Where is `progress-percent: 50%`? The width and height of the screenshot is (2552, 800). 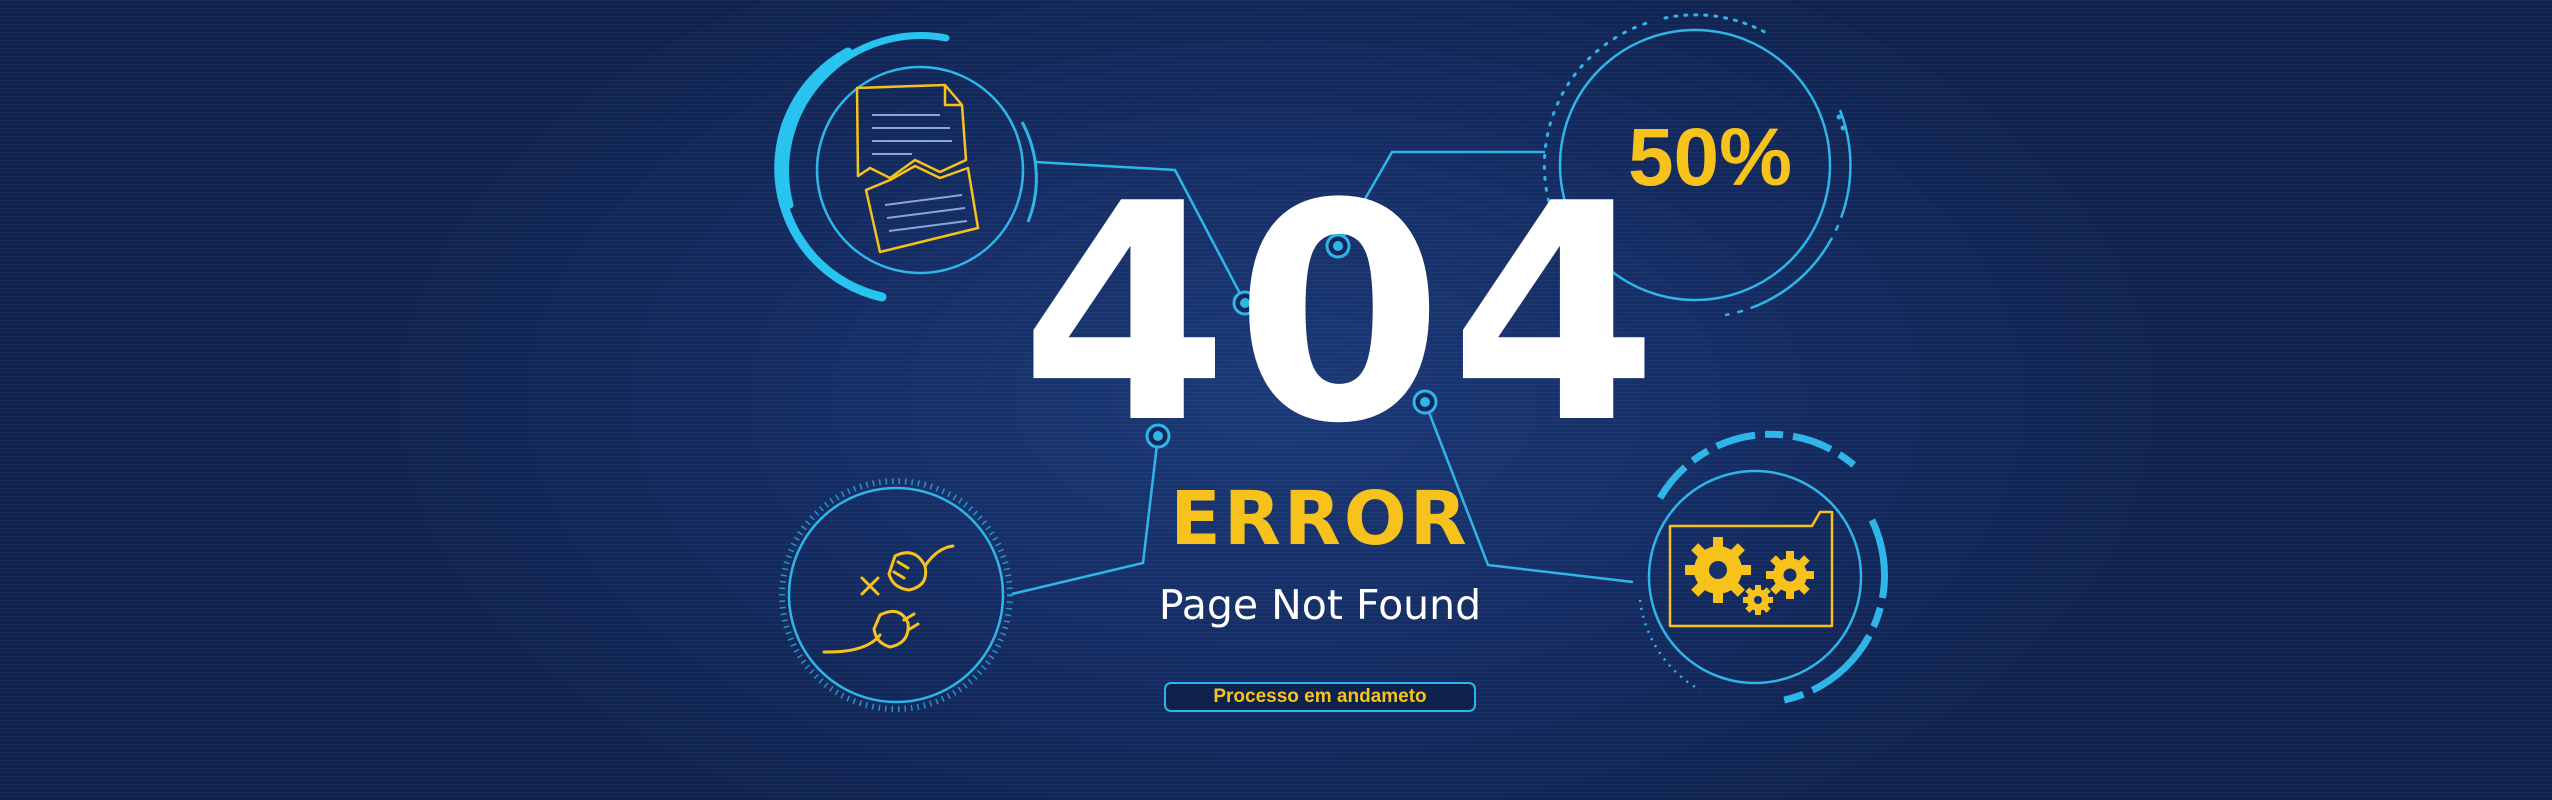
progress-percent: 50% is located at coordinates (1710, 157).